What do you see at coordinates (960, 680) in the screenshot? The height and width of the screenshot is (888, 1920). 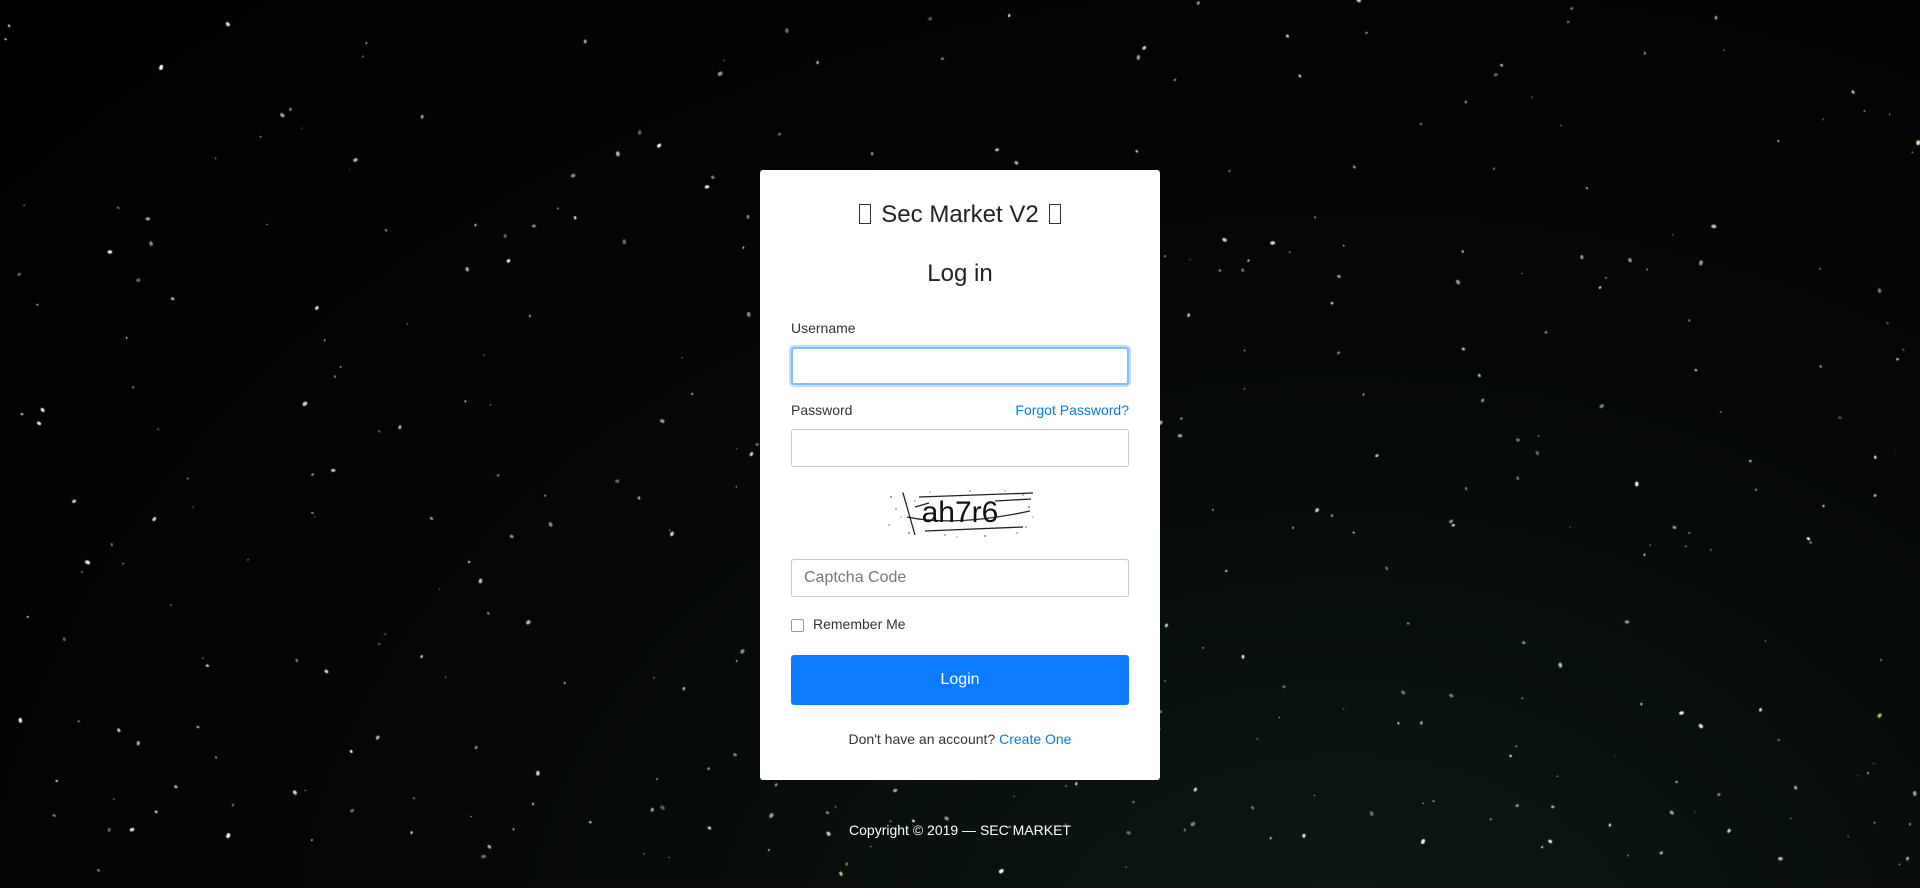 I see `login-button: Login` at bounding box center [960, 680].